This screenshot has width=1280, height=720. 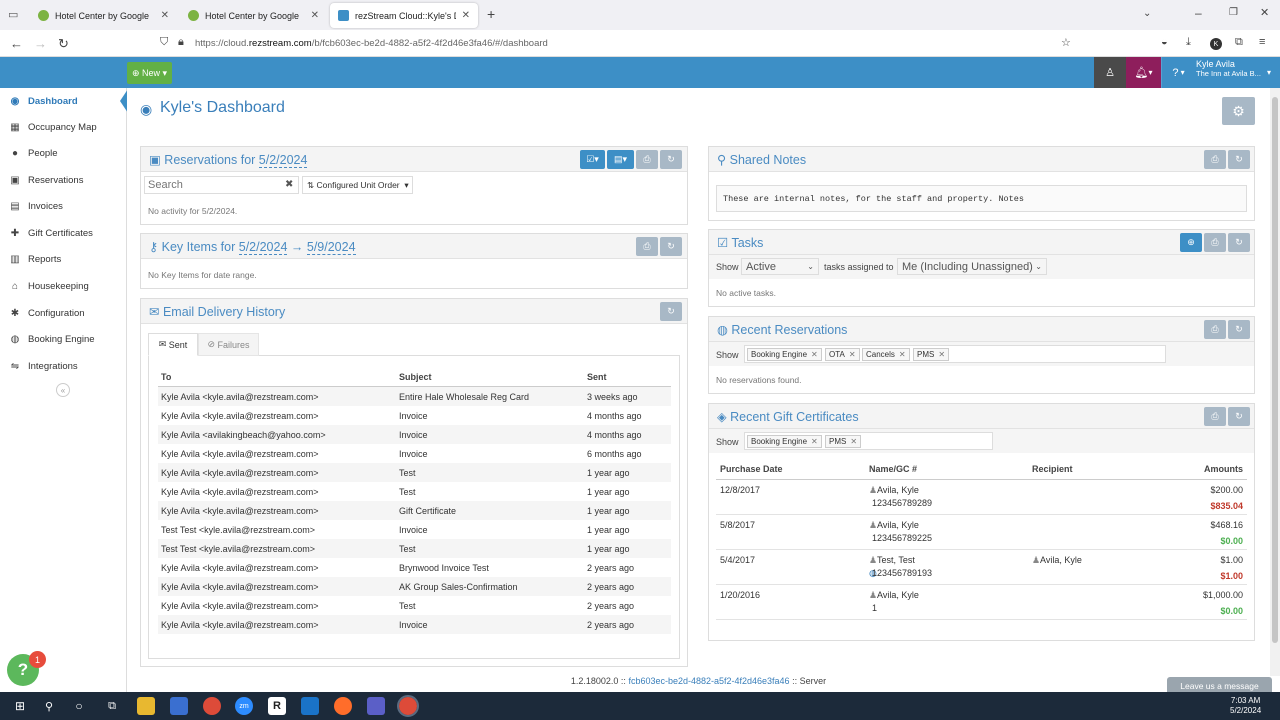 What do you see at coordinates (63, 313) in the screenshot?
I see `sidebar-item-configuration: ✱ Configuration` at bounding box center [63, 313].